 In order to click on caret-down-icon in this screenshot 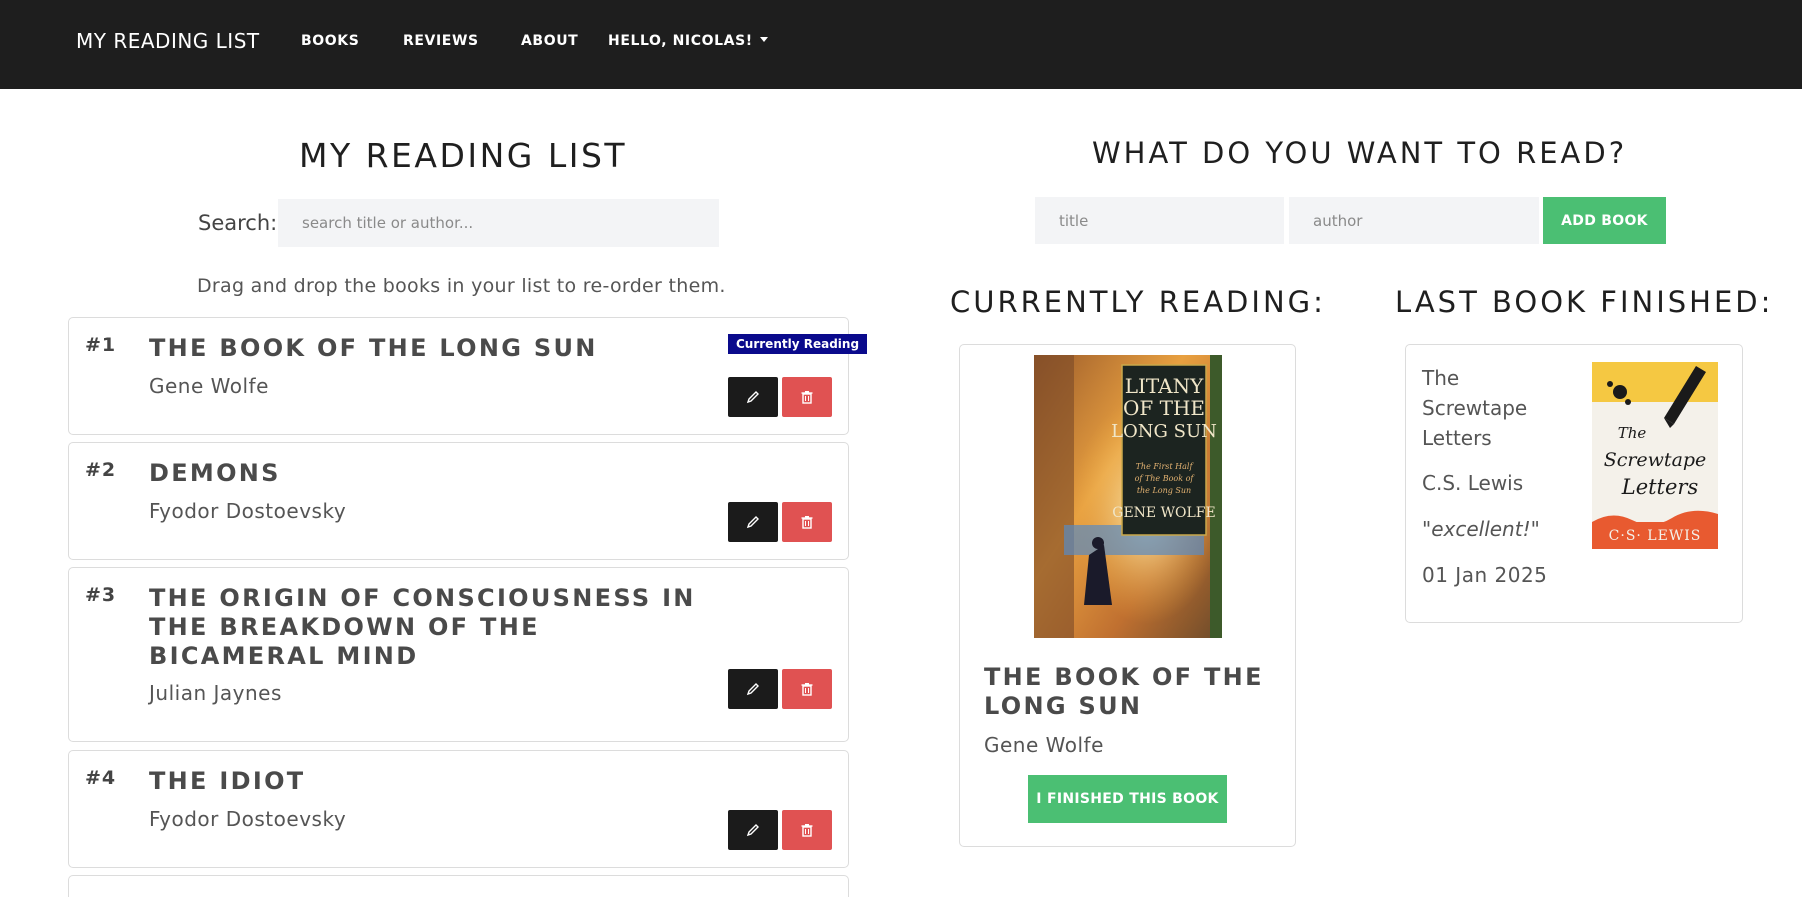, I will do `click(763, 39)`.